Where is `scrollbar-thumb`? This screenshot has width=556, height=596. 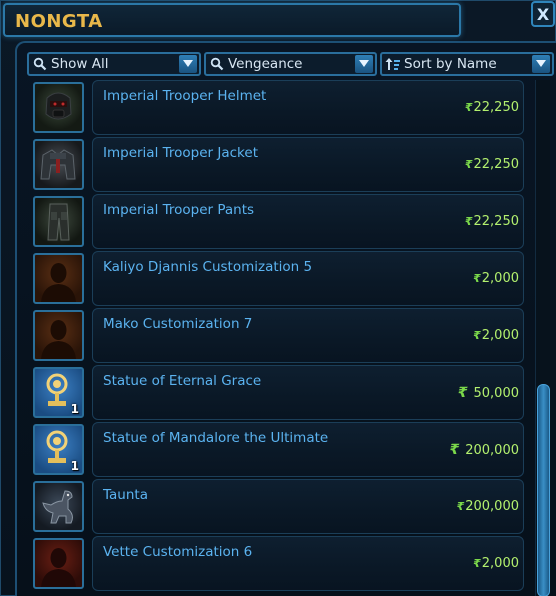 scrollbar-thumb is located at coordinates (543, 490).